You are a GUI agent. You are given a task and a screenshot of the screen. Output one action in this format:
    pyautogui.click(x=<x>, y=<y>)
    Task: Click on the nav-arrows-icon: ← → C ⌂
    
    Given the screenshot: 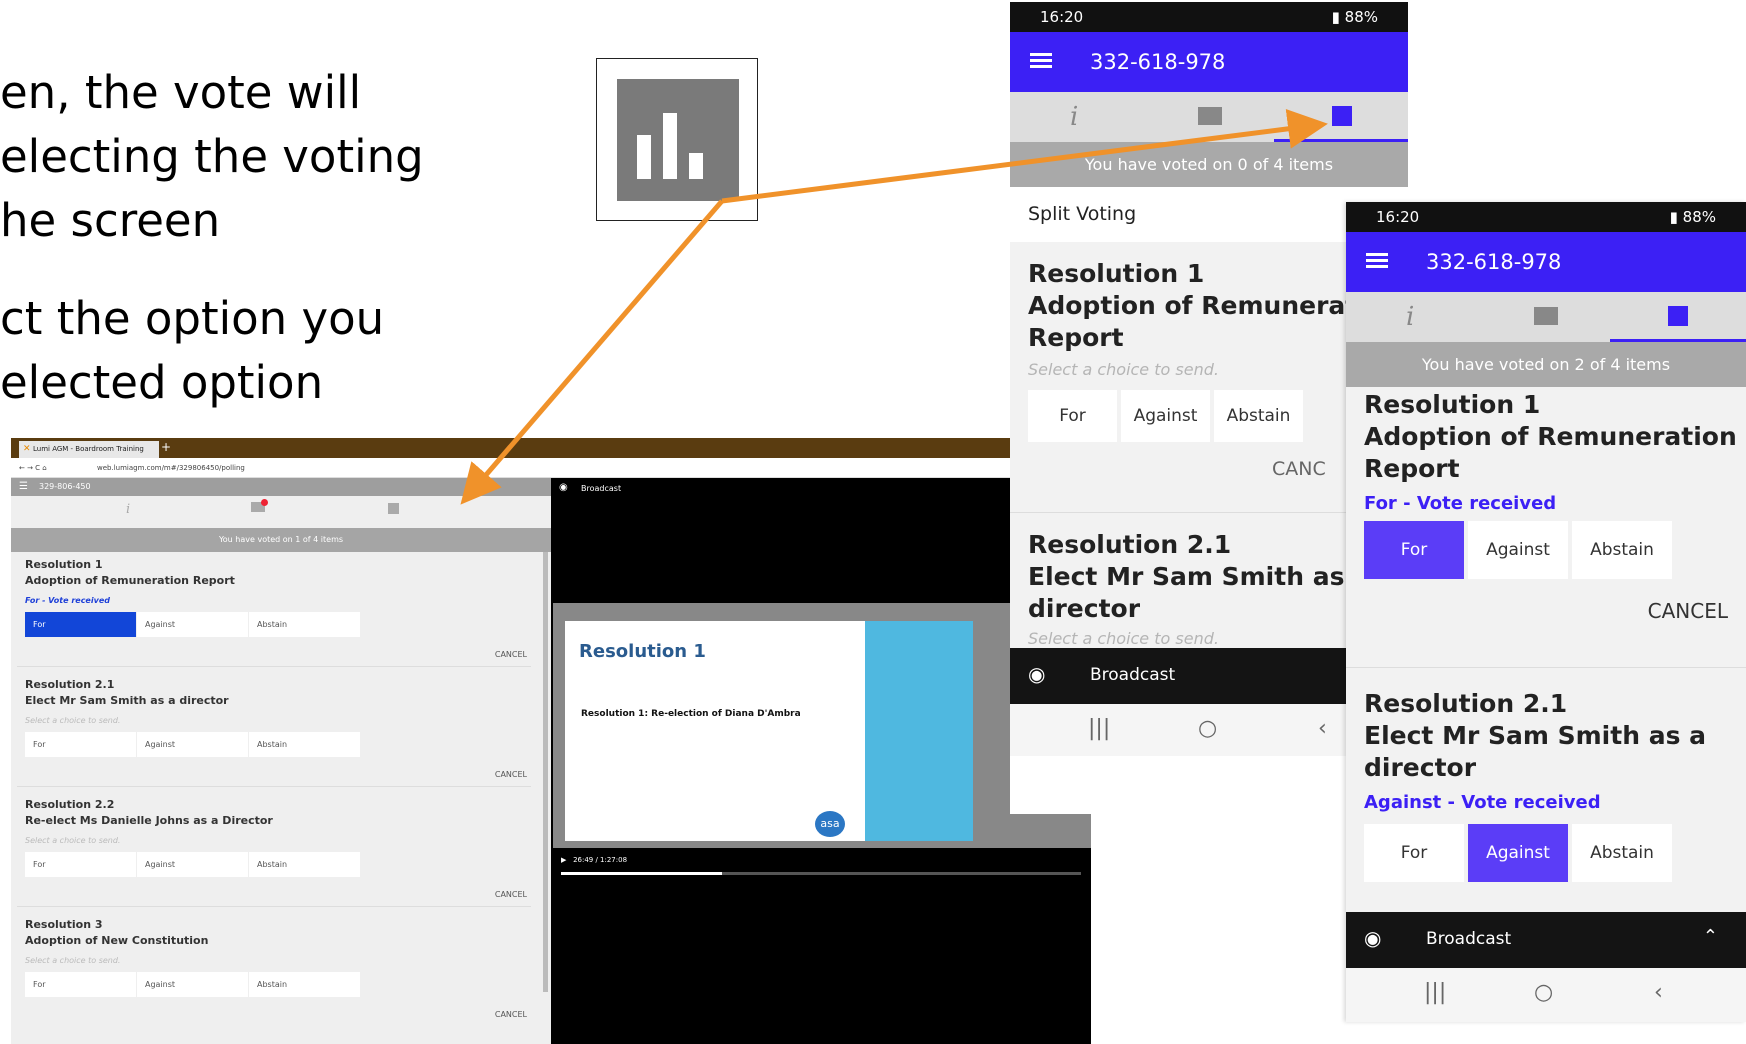 What is the action you would take?
    pyautogui.click(x=33, y=468)
    